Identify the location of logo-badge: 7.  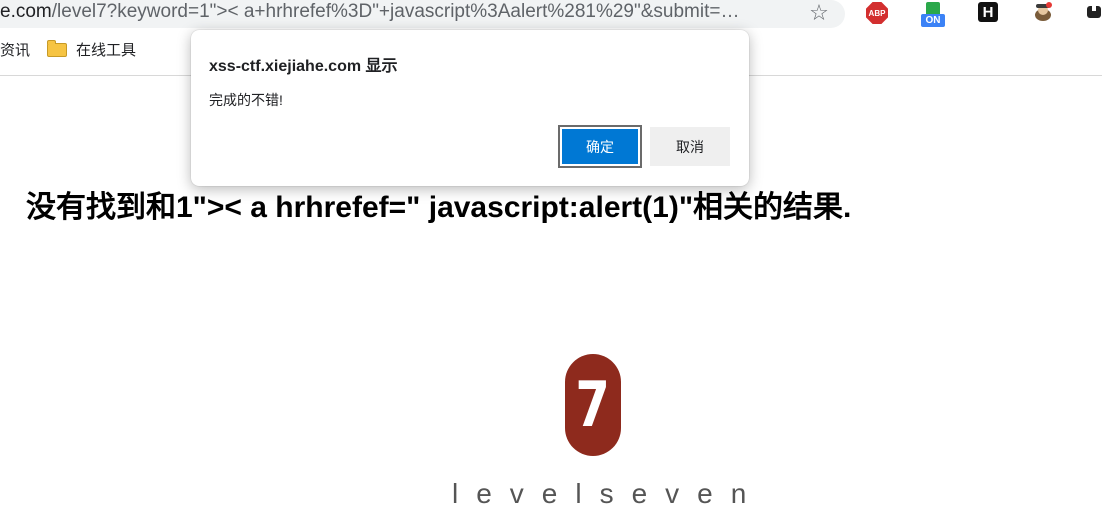
(593, 405).